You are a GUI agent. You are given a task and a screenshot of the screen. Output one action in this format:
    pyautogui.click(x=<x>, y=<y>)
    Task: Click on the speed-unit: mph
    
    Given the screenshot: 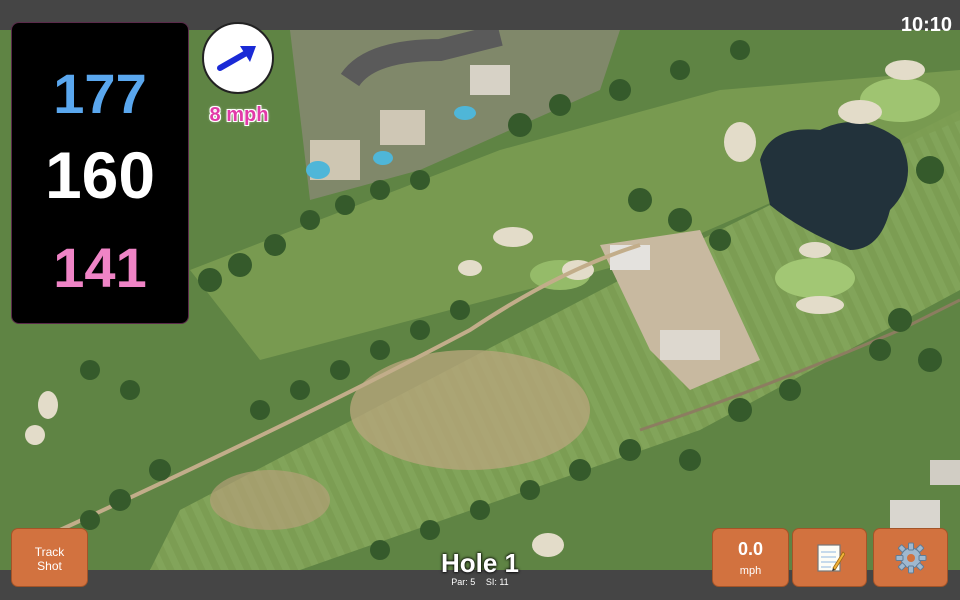 What is the action you would take?
    pyautogui.click(x=750, y=571)
    